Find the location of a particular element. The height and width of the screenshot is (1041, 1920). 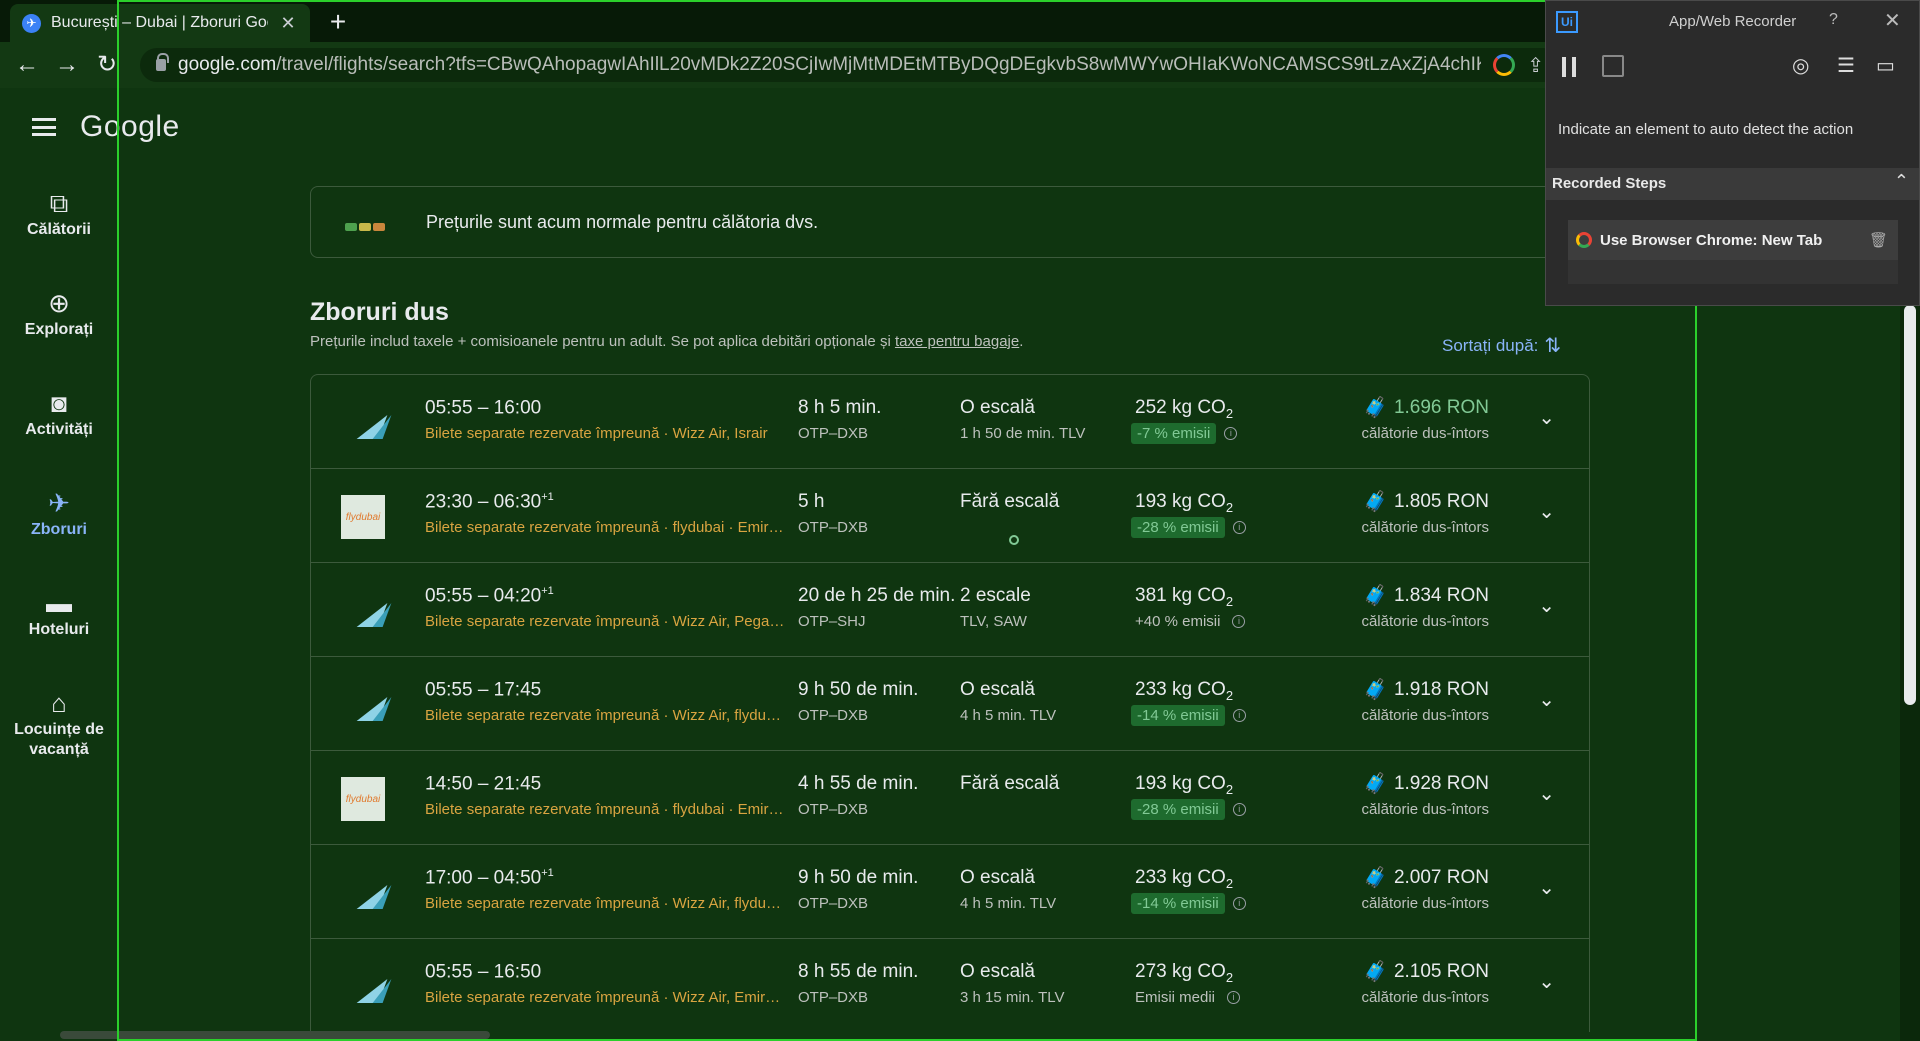

tab-title: București – Dubai | Zboruri Google is located at coordinates (159, 22).